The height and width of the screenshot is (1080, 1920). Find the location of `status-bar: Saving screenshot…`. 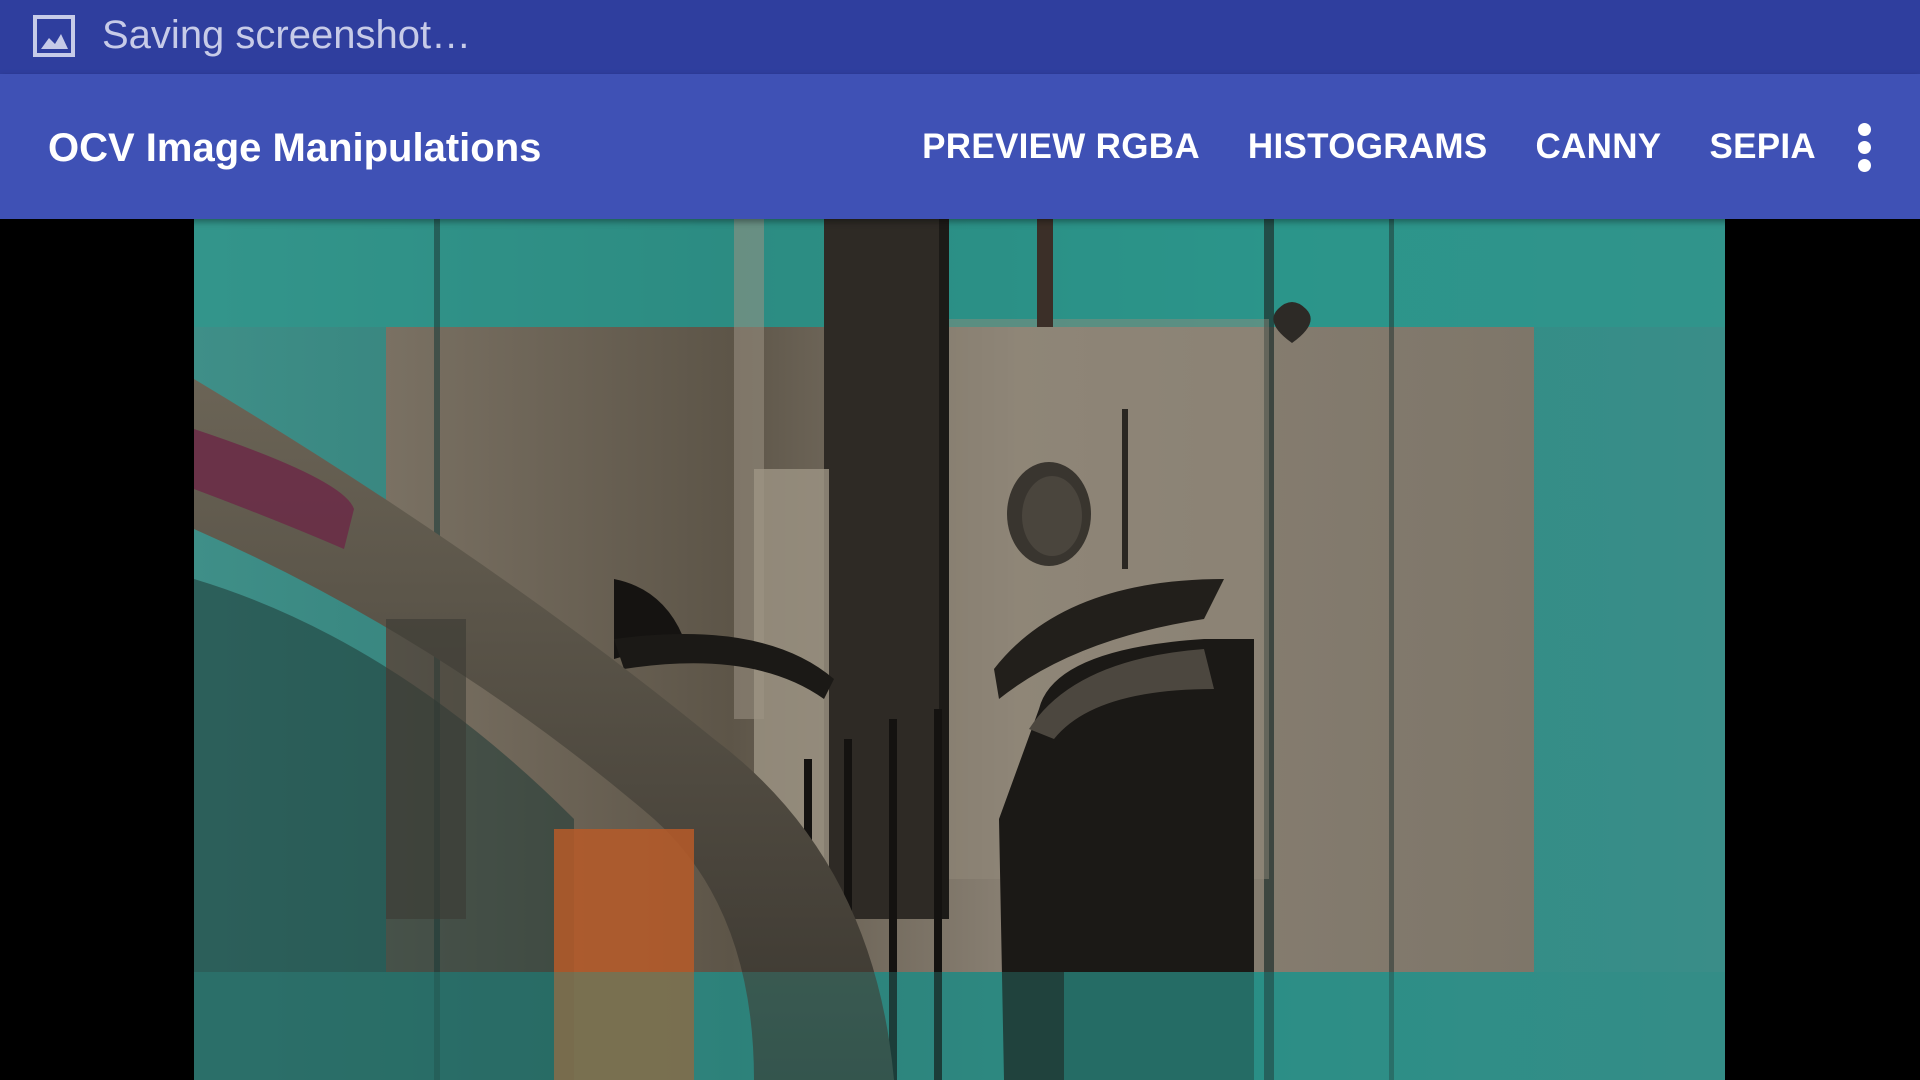

status-bar: Saving screenshot… is located at coordinates (960, 37).